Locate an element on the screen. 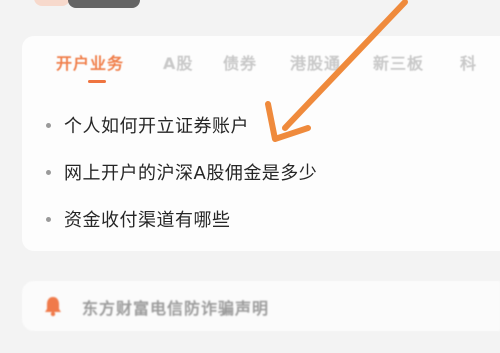  anti-fraud-notice: 东方财富电信防诈骗声明 is located at coordinates (261, 306).